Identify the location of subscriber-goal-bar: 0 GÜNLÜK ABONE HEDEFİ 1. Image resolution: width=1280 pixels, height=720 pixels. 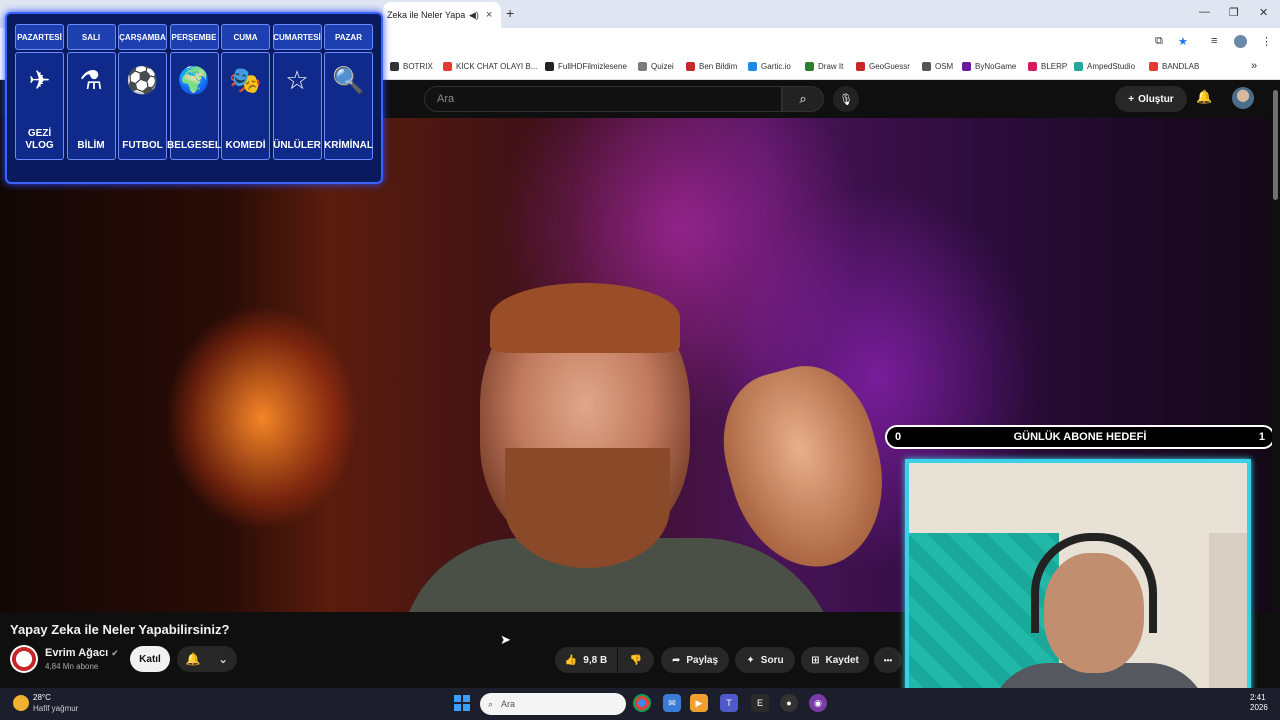
(1080, 437).